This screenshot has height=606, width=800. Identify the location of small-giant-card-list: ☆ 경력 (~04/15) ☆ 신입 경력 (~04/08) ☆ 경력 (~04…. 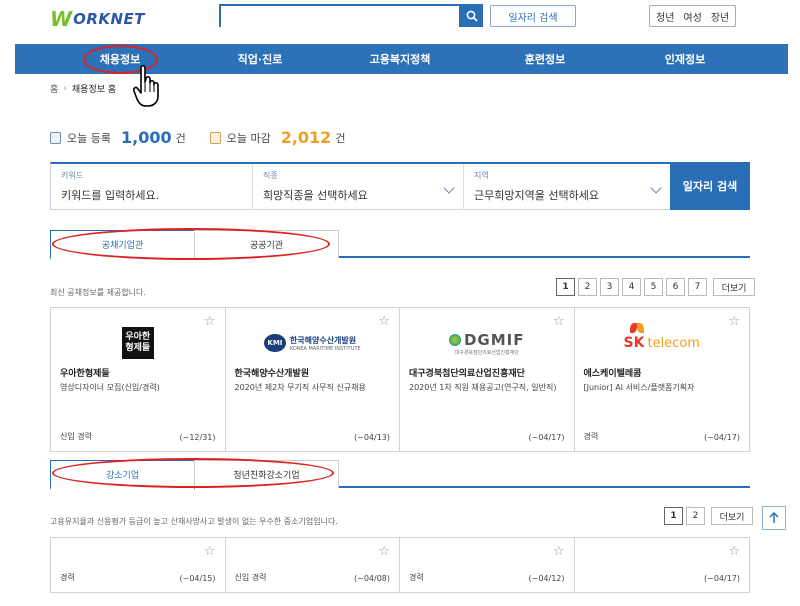
(400, 565).